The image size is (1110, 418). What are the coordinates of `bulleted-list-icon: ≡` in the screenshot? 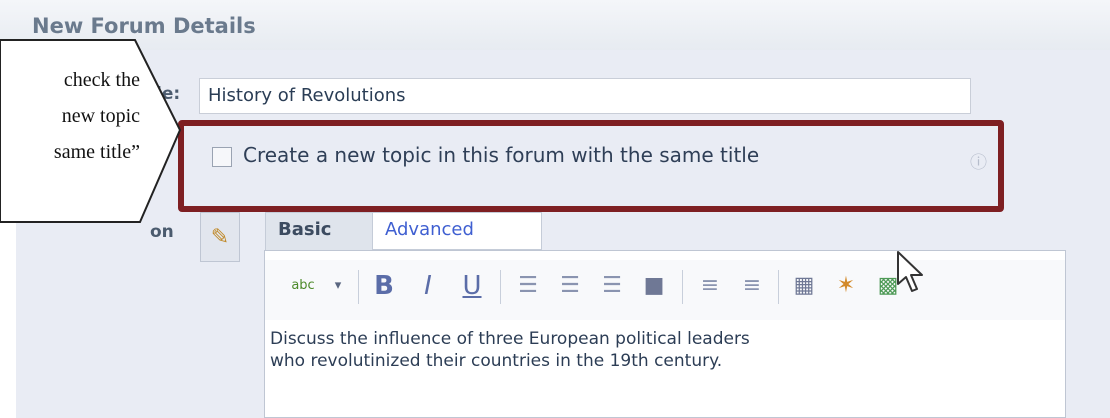 It's located at (710, 286).